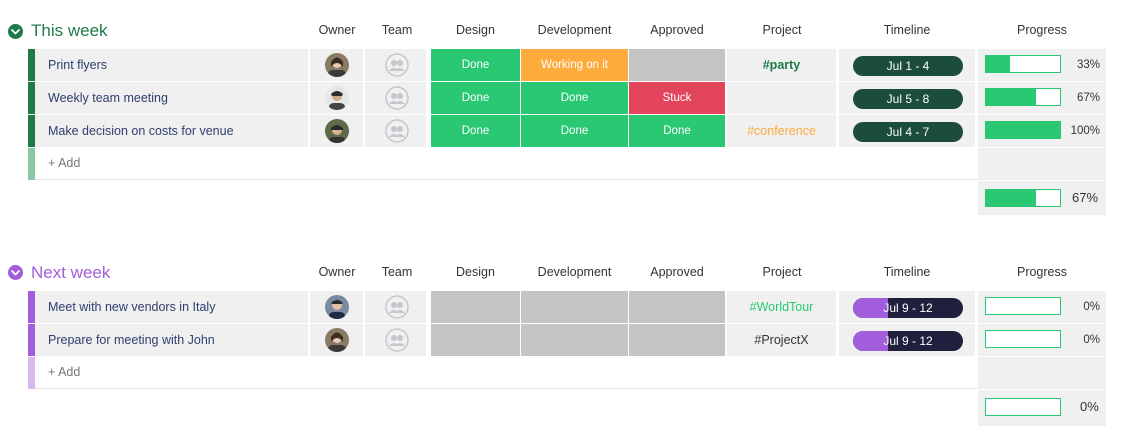 The width and height of the screenshot is (1134, 426). I want to click on summary-progress-fill, so click(1011, 198).